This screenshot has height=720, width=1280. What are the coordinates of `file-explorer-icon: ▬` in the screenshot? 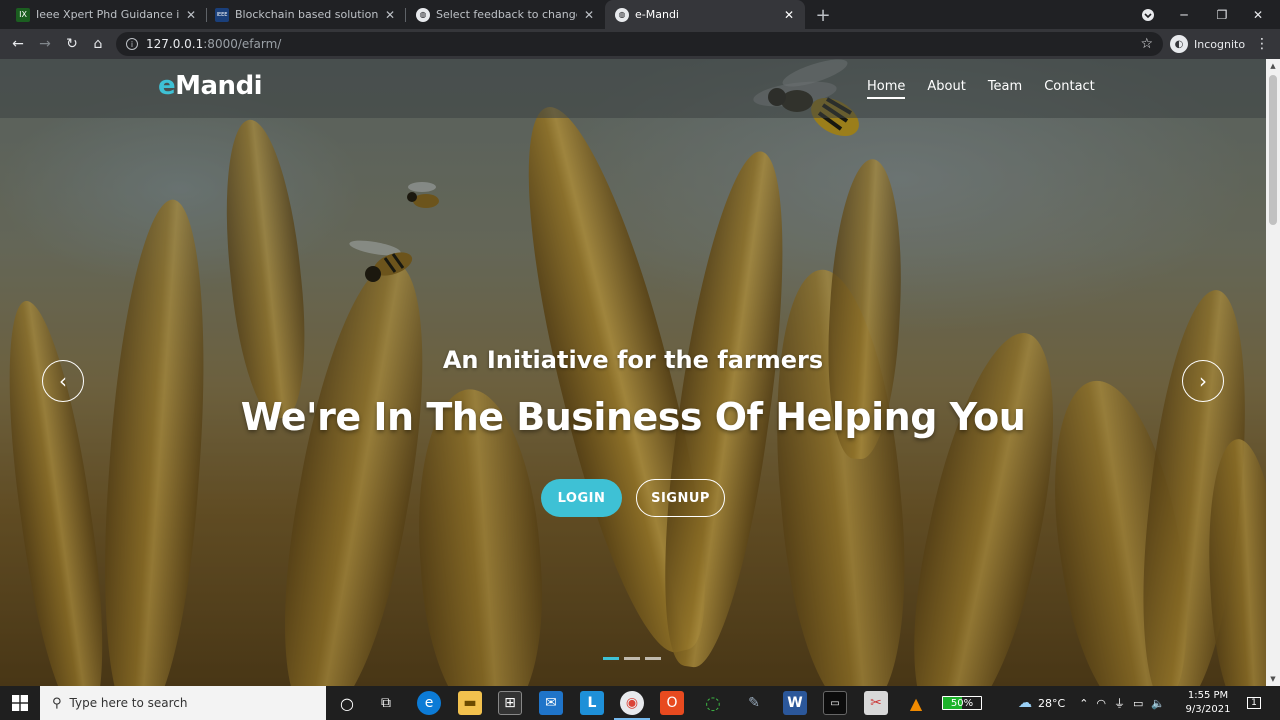 It's located at (470, 703).